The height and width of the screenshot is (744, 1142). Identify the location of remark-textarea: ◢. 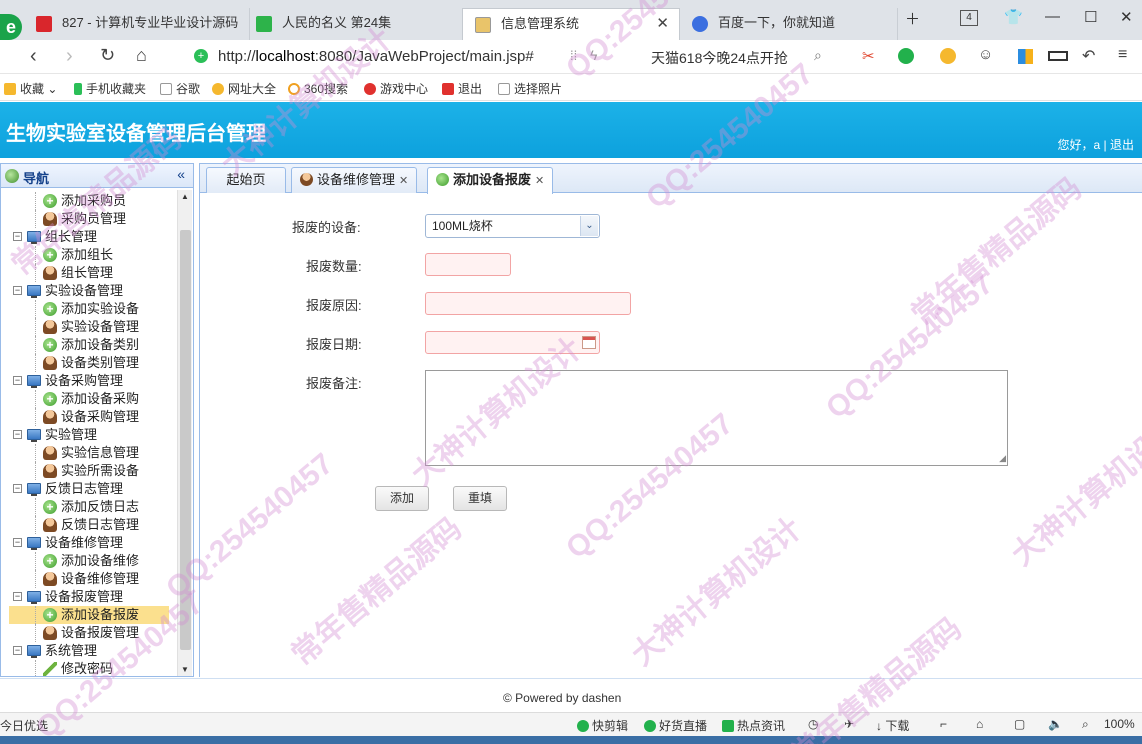
(716, 418).